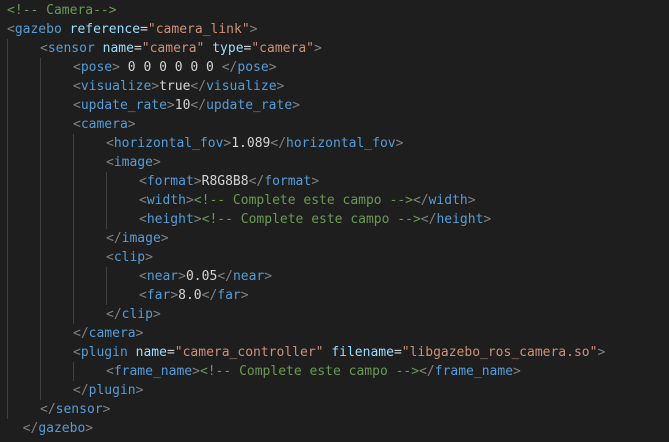 Image resolution: width=669 pixels, height=442 pixels. What do you see at coordinates (248, 276) in the screenshot?
I see `token-tag: near` at bounding box center [248, 276].